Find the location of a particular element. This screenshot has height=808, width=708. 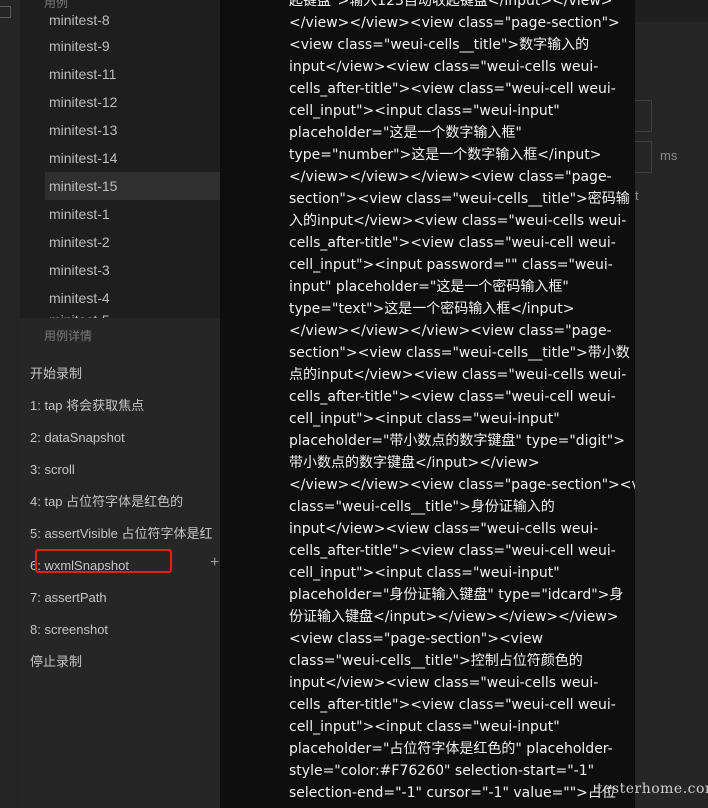

wxml-line: class="weui-cells__title">身份证输入的 is located at coordinates (422, 507).